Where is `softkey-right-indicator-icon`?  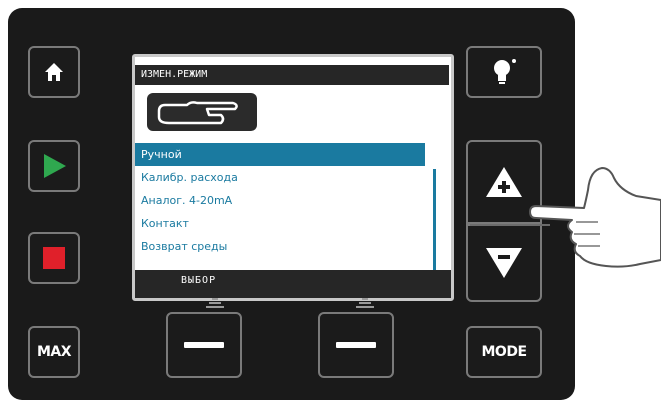
softkey-right-indicator-icon is located at coordinates (365, 303).